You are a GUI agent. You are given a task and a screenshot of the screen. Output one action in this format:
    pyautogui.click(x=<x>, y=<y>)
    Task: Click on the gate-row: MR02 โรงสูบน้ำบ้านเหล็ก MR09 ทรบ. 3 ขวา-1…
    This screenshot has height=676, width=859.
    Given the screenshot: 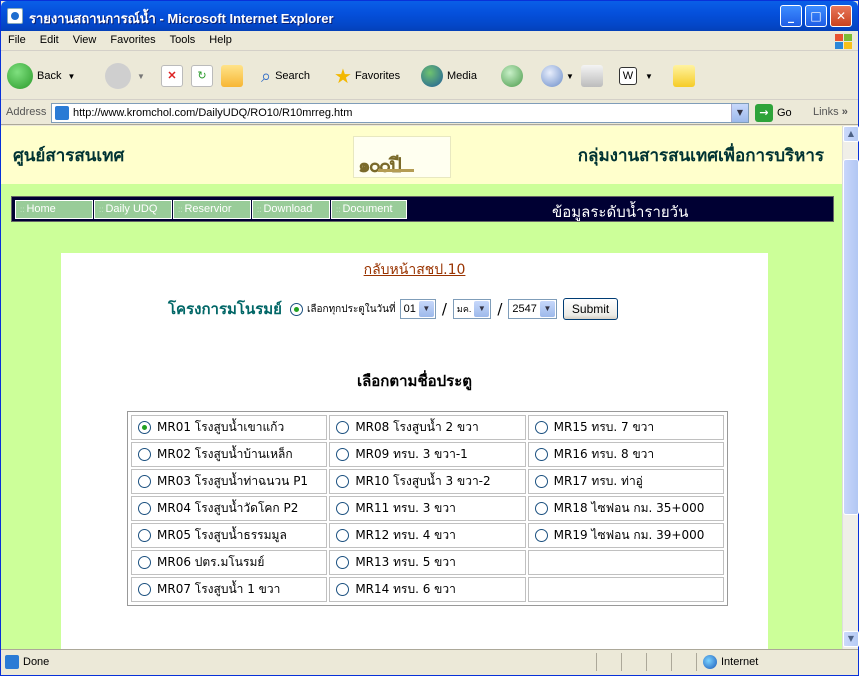 What is the action you would take?
    pyautogui.click(x=427, y=454)
    